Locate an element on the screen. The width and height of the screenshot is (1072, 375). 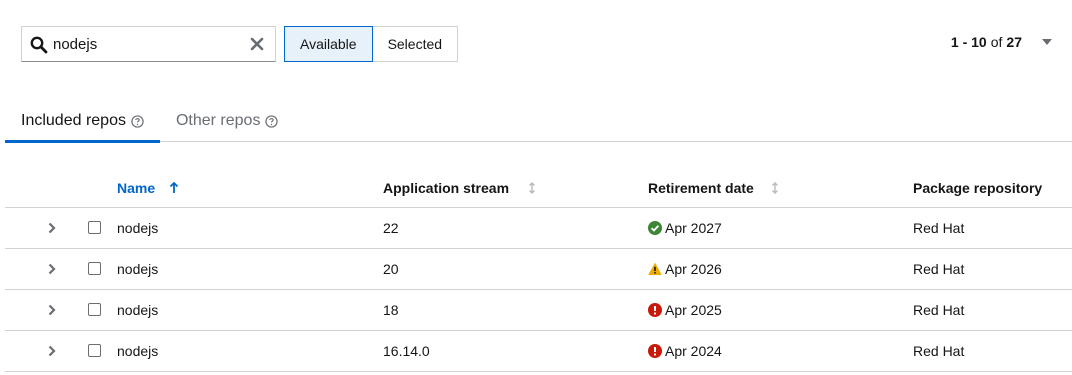
column-header-retirement: Retirement date is located at coordinates (714, 188).